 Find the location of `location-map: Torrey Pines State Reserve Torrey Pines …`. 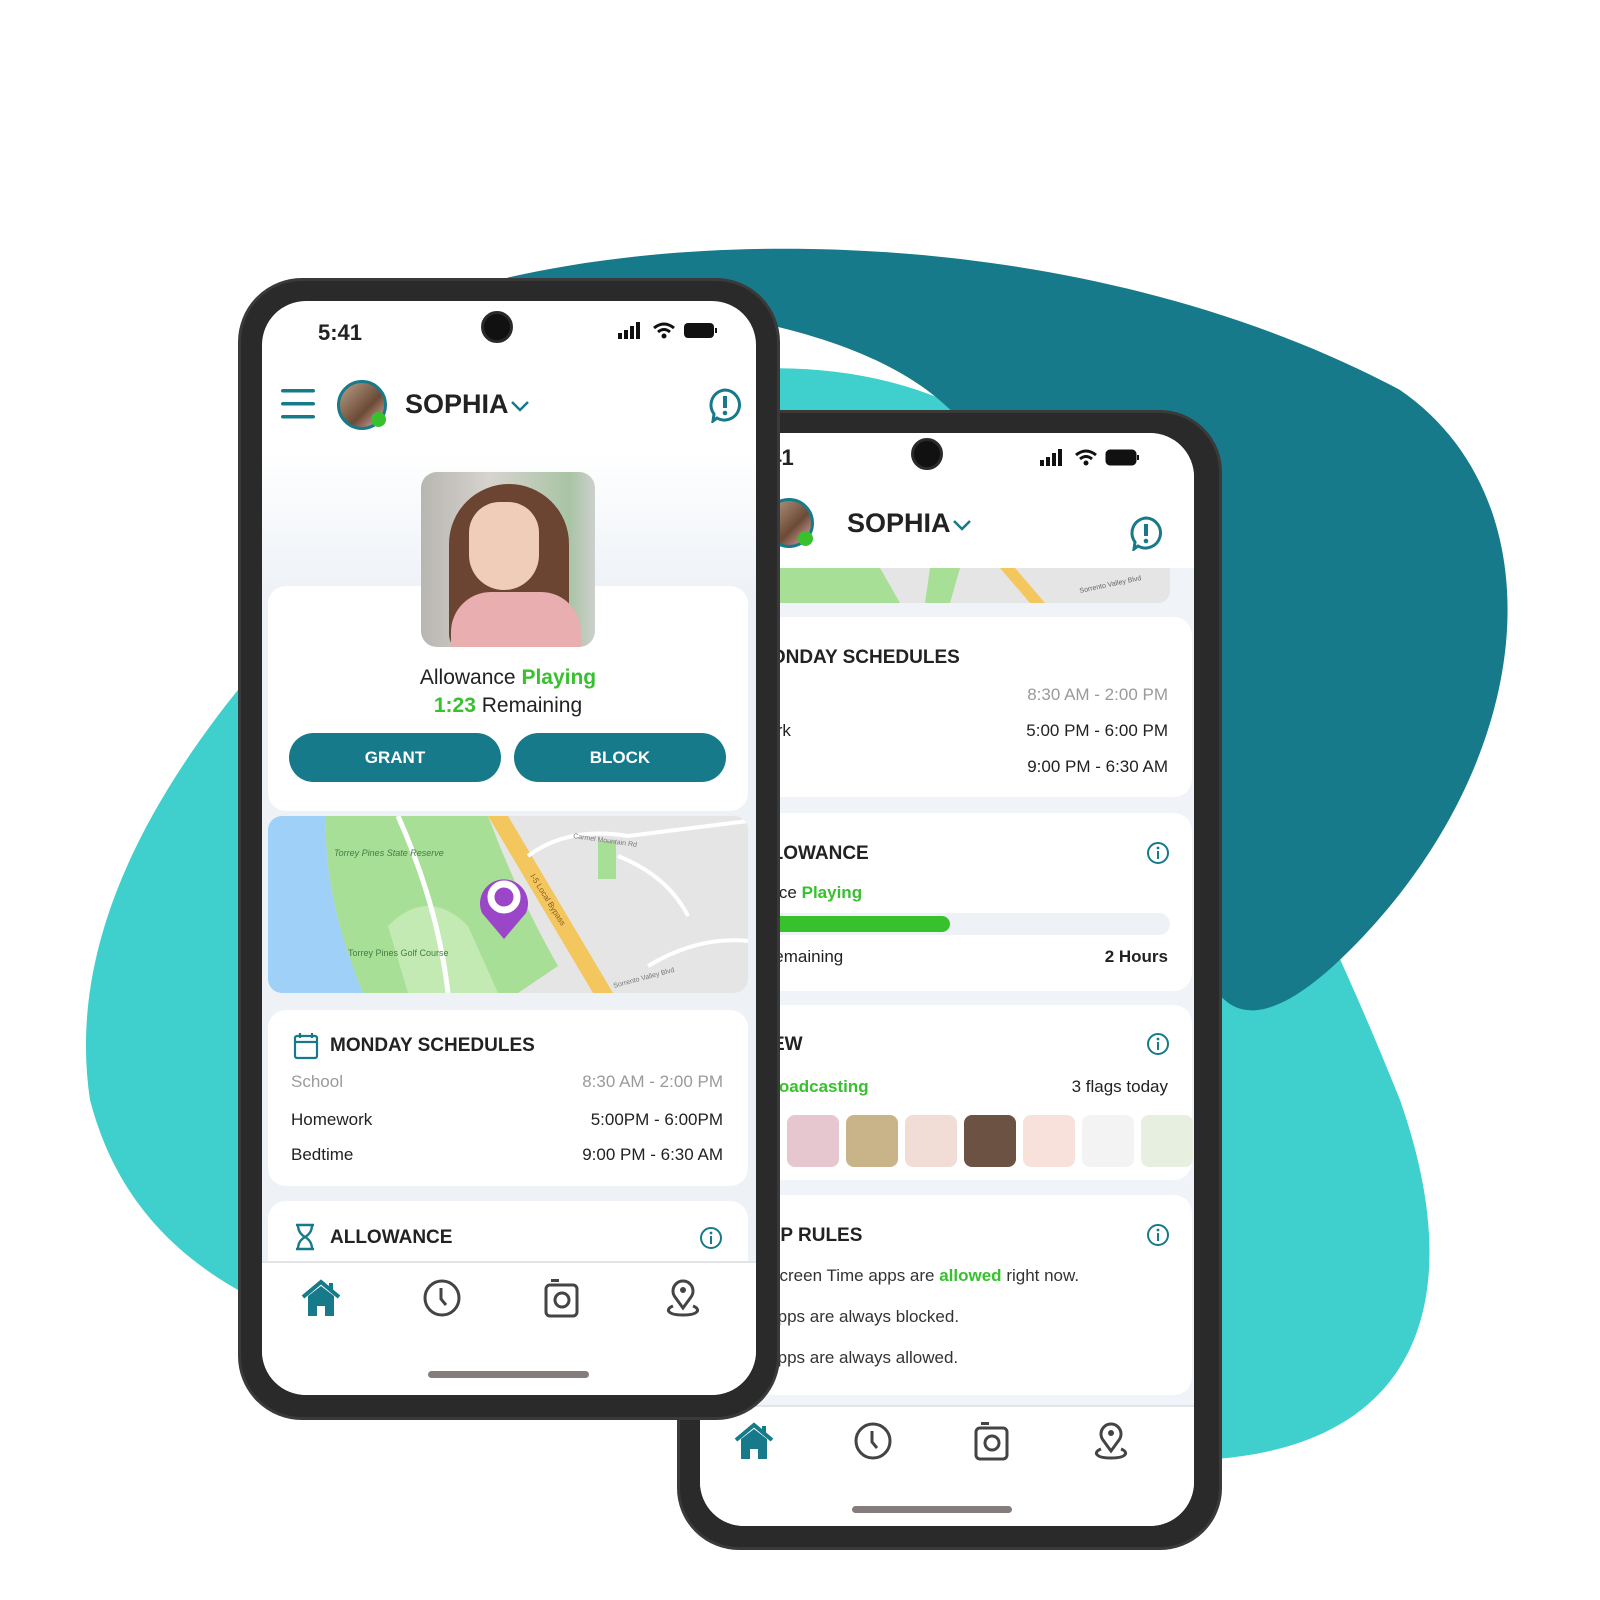

location-map: Torrey Pines State Reserve Torrey Pines … is located at coordinates (508, 904).